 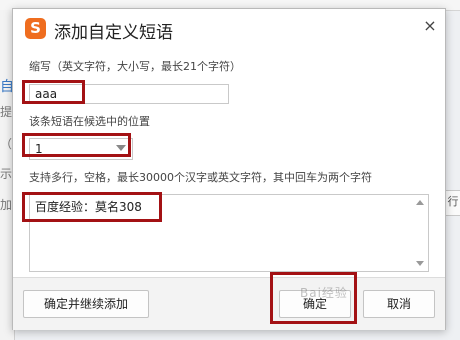 What do you see at coordinates (420, 202) in the screenshot?
I see `scroll-up-icon` at bounding box center [420, 202].